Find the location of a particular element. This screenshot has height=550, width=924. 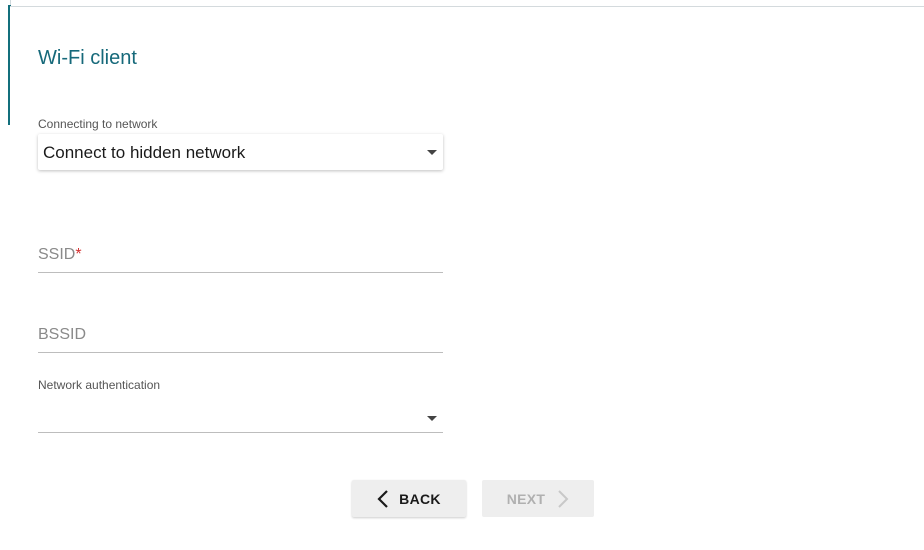

bssid-field: BSSID is located at coordinates (240, 334).